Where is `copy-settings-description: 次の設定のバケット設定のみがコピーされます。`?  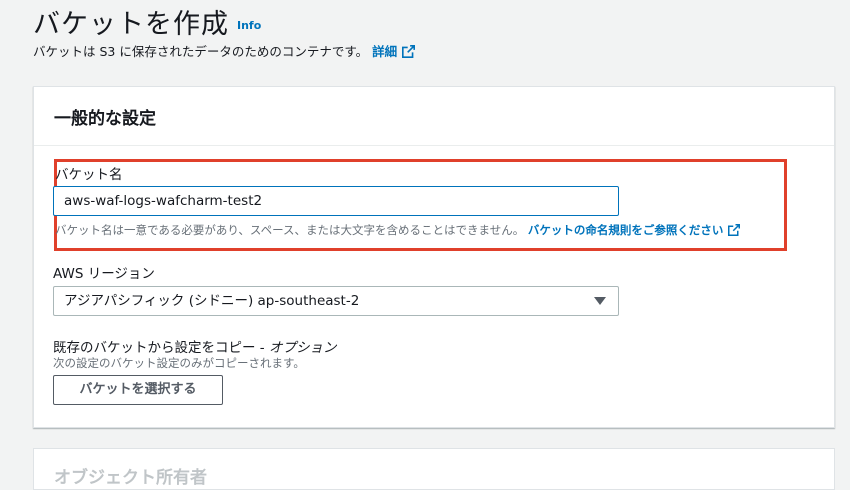 copy-settings-description: 次の設定のバケット設定のみがコピーされます。 is located at coordinates (179, 363).